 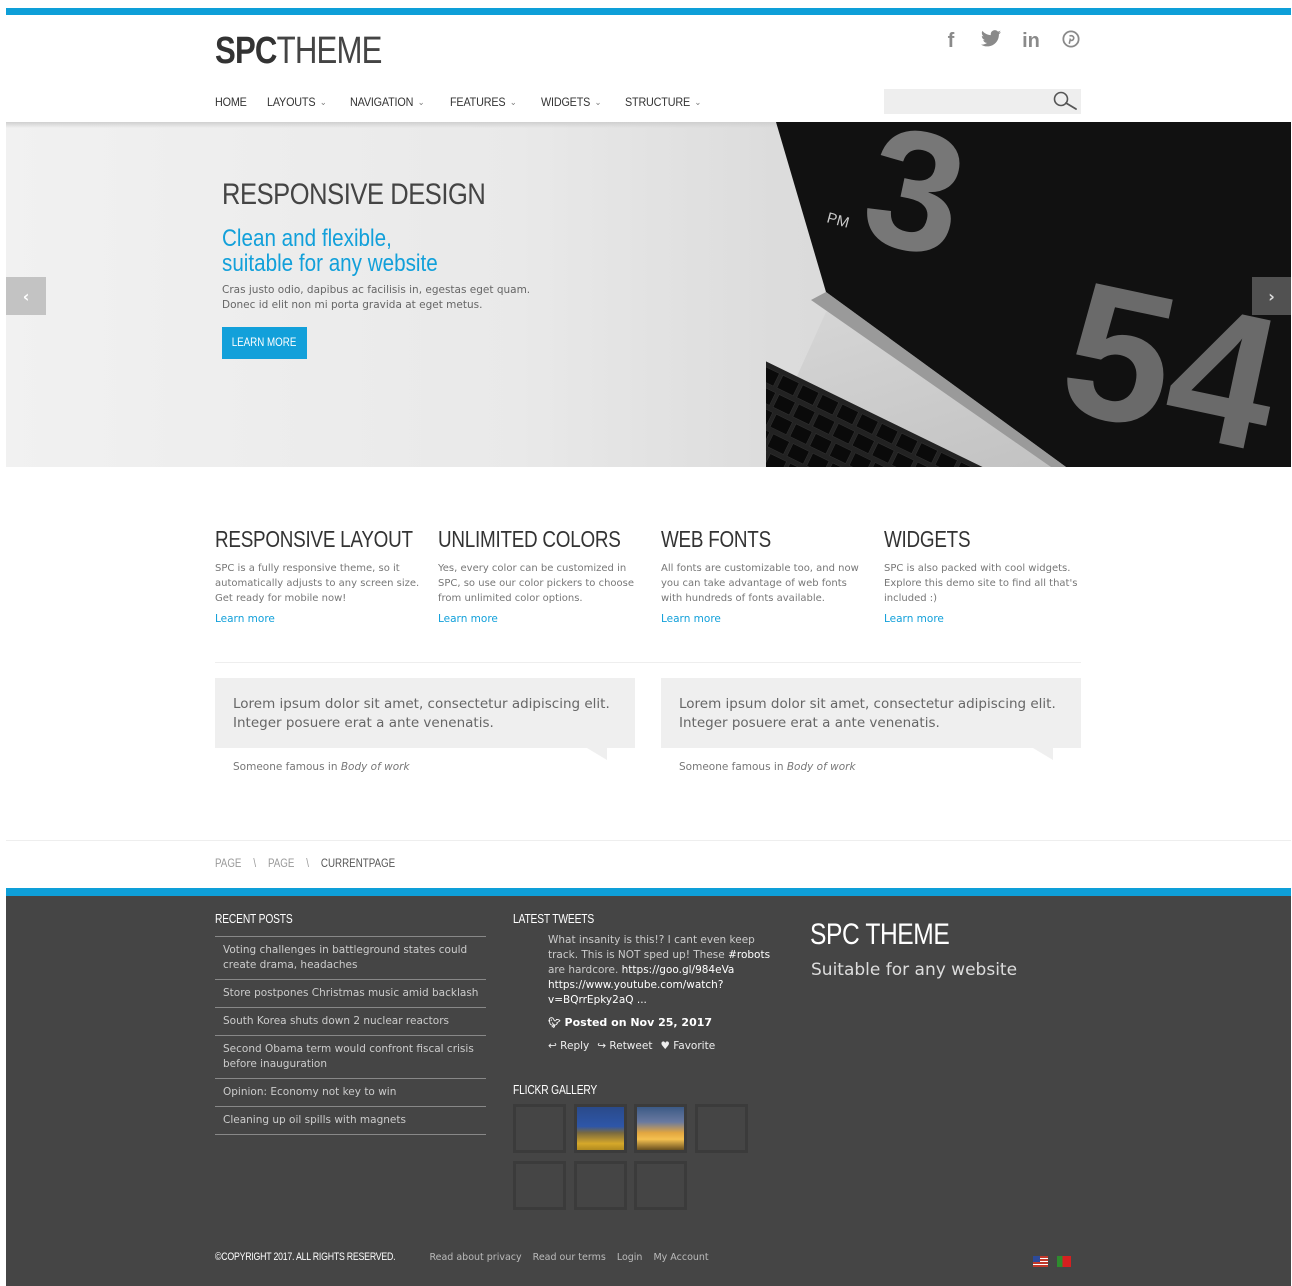 What do you see at coordinates (749, 955) in the screenshot?
I see `tweet-hashtag: #robots` at bounding box center [749, 955].